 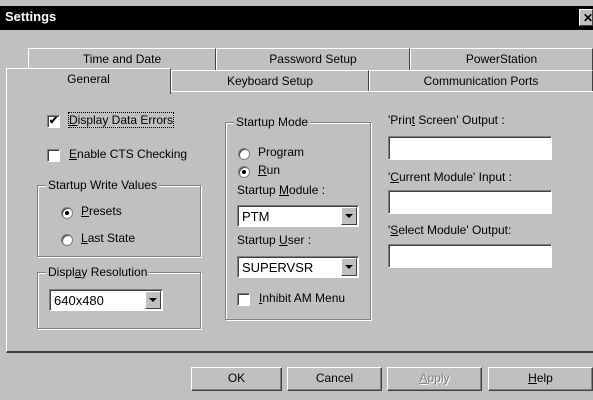 I want to click on tab-label: PowerStation, so click(x=501, y=59).